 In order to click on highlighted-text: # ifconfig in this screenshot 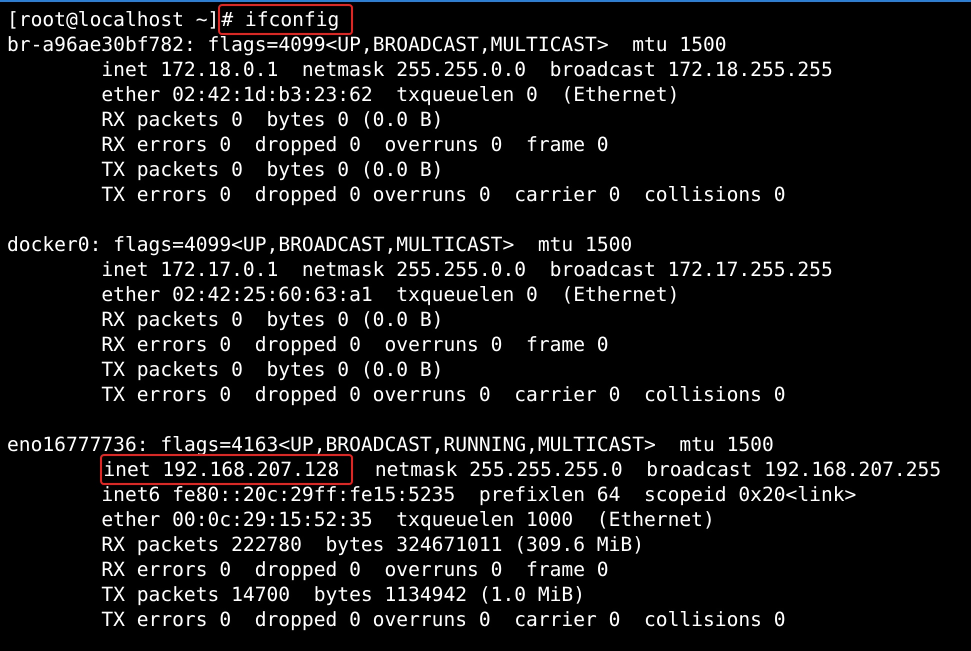, I will do `click(286, 19)`.